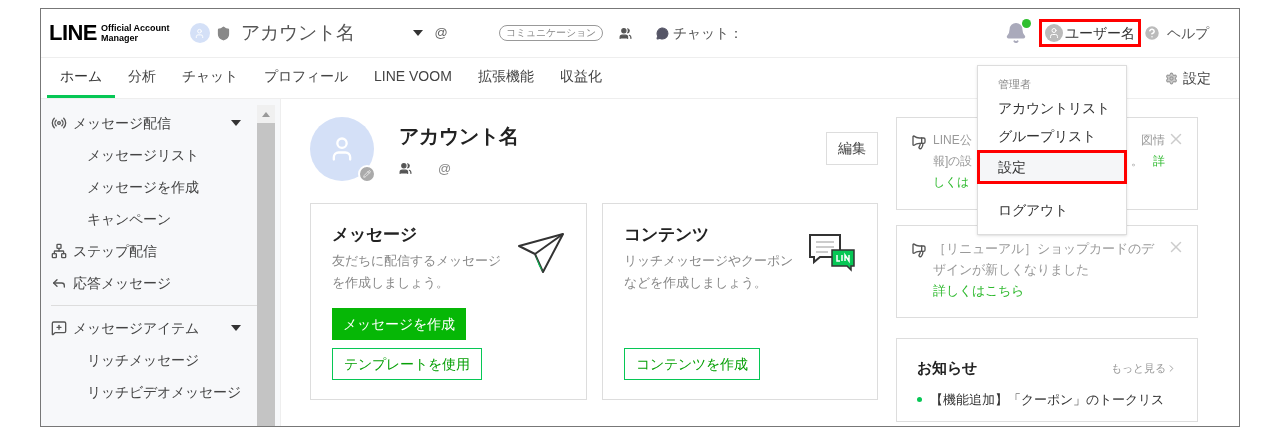 This screenshot has height=448, width=1280. What do you see at coordinates (441, 33) in the screenshot?
I see `account-id: @` at bounding box center [441, 33].